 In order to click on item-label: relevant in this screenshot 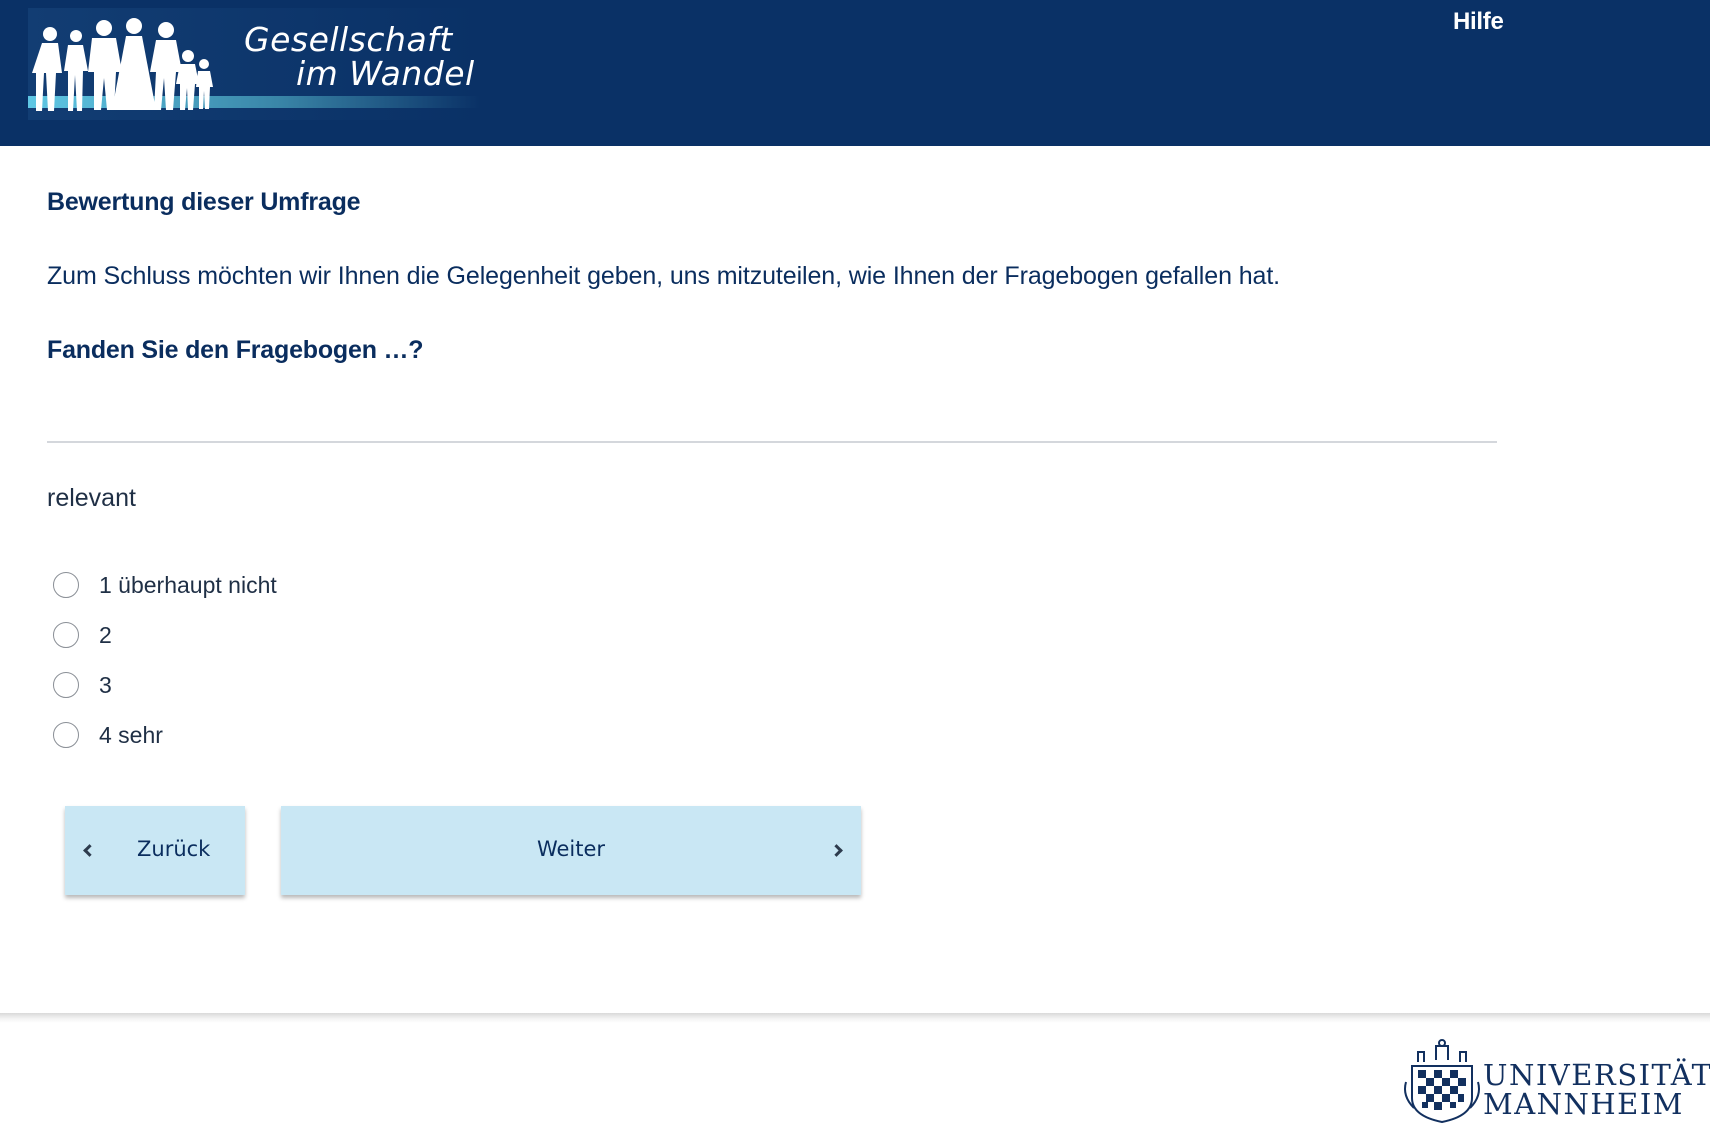, I will do `click(91, 498)`.